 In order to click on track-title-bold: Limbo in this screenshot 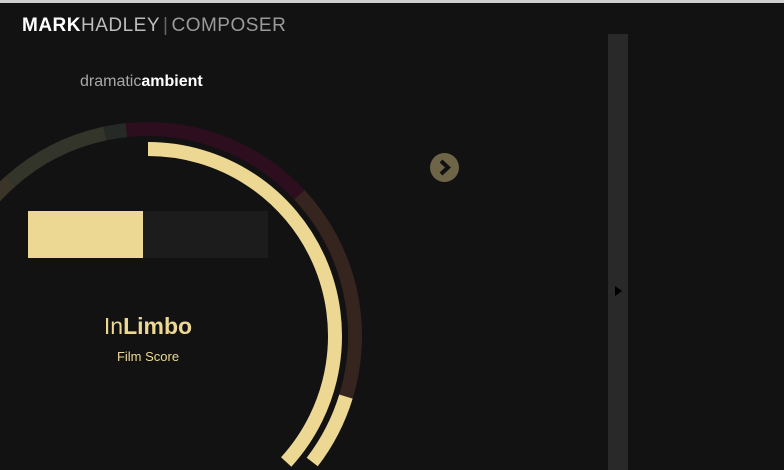, I will do `click(158, 326)`.